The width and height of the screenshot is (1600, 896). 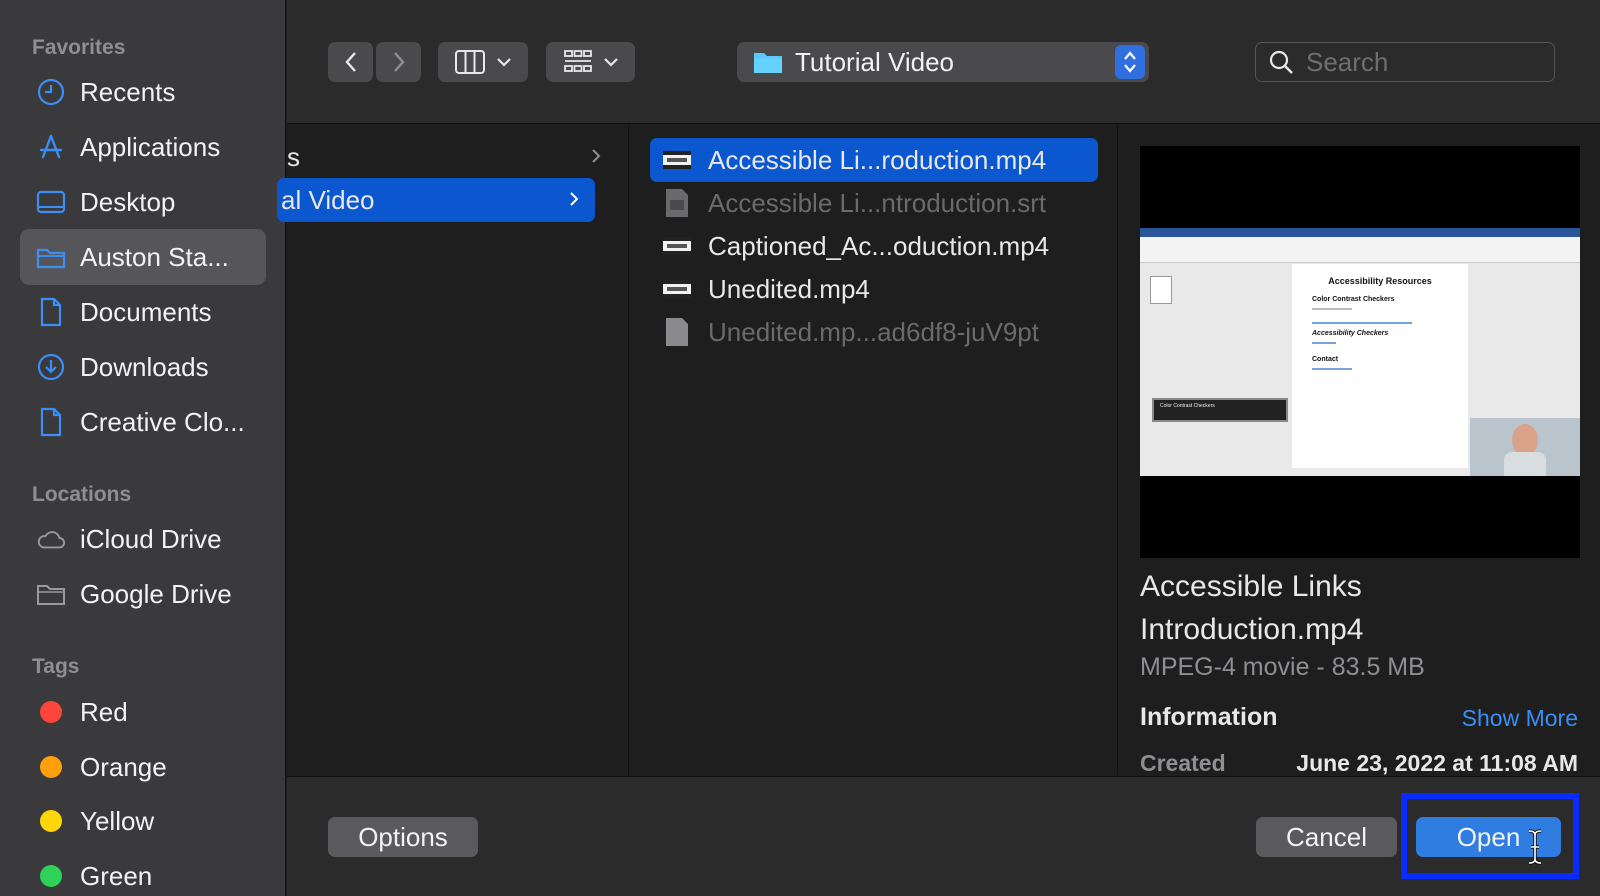 I want to click on thumbnail-doc-heading: Color Contrast Checkers, so click(x=1353, y=299).